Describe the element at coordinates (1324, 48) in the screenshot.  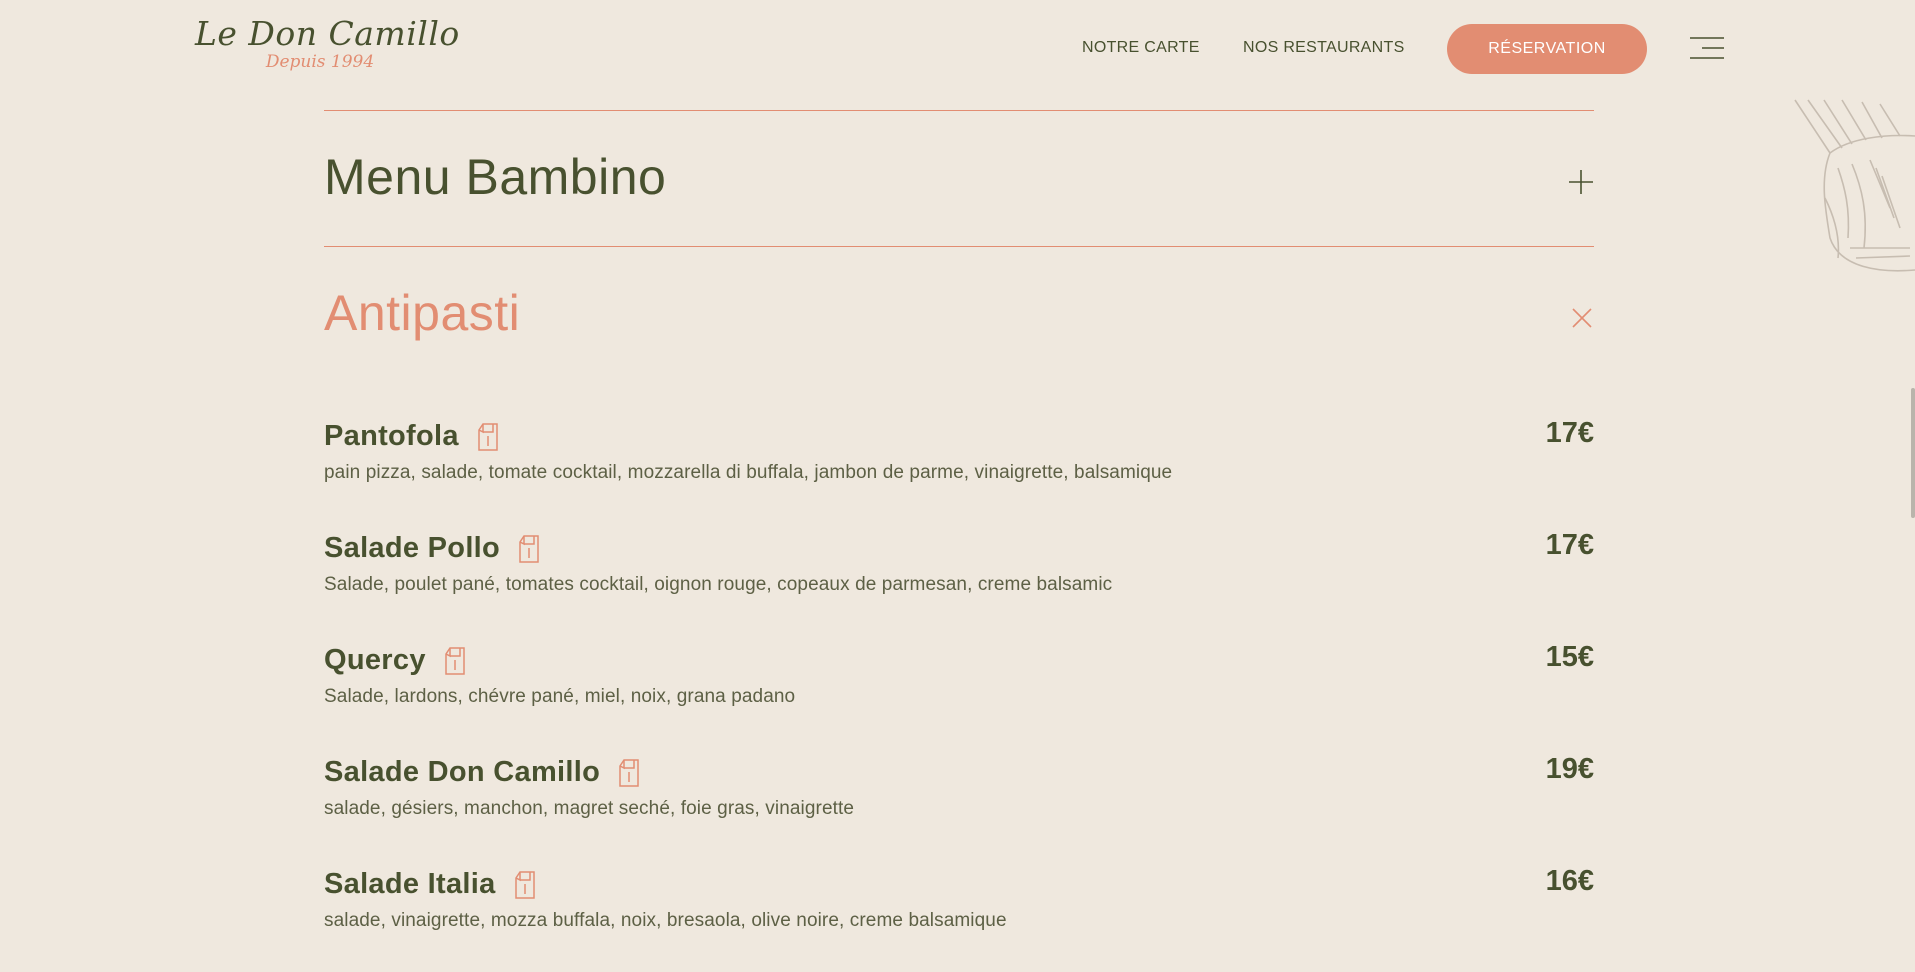
I see `nav-nos-restaurants: NOS RESTAURANTS` at that location.